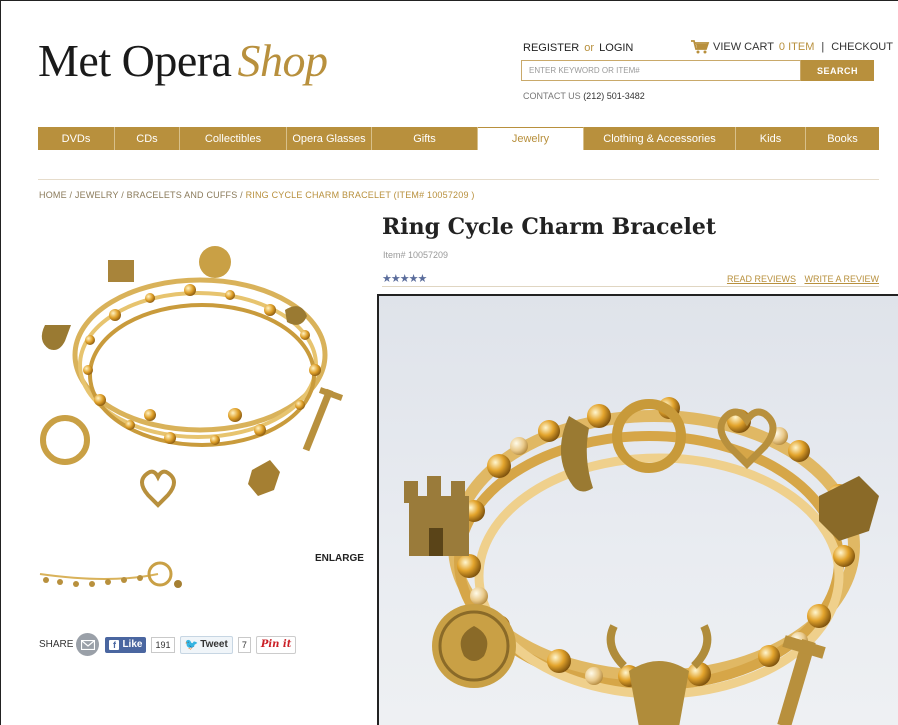 This screenshot has height=725, width=898. I want to click on breadcrumb-home: HOME, so click(53, 195).